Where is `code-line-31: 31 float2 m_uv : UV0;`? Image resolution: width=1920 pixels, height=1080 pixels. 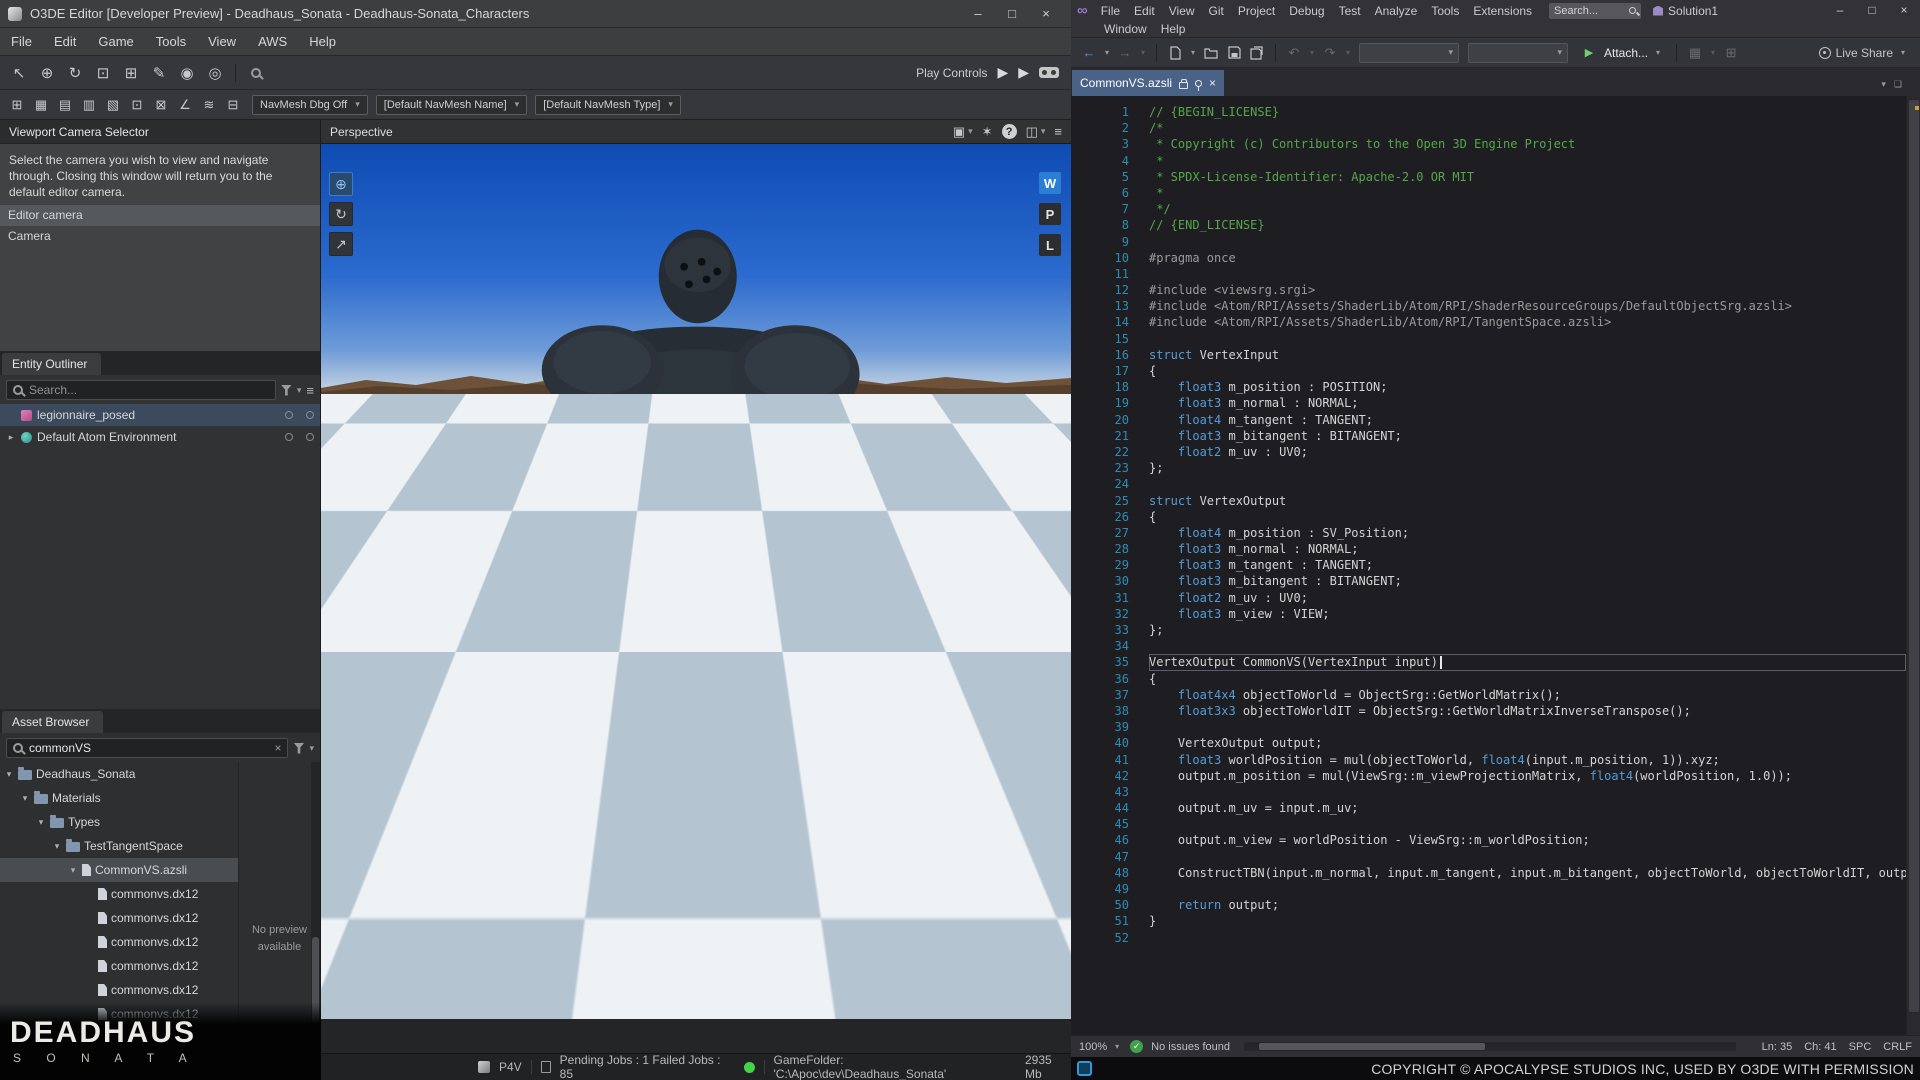 code-line-31: 31 float2 m_uv : UV0; is located at coordinates (1495, 598).